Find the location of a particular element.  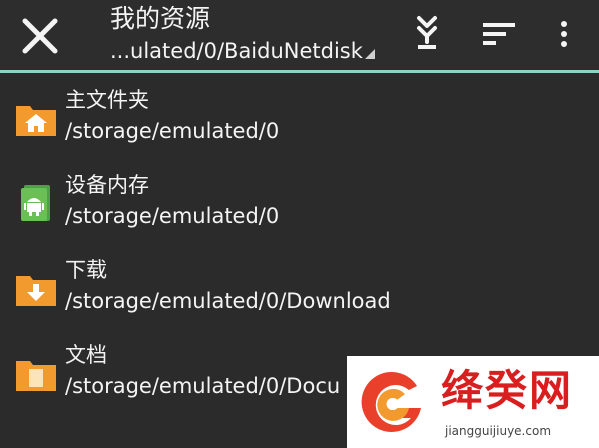

title-block: 我的资源 ...ulated/0/BaiduNetdisk is located at coordinates (255, 35).